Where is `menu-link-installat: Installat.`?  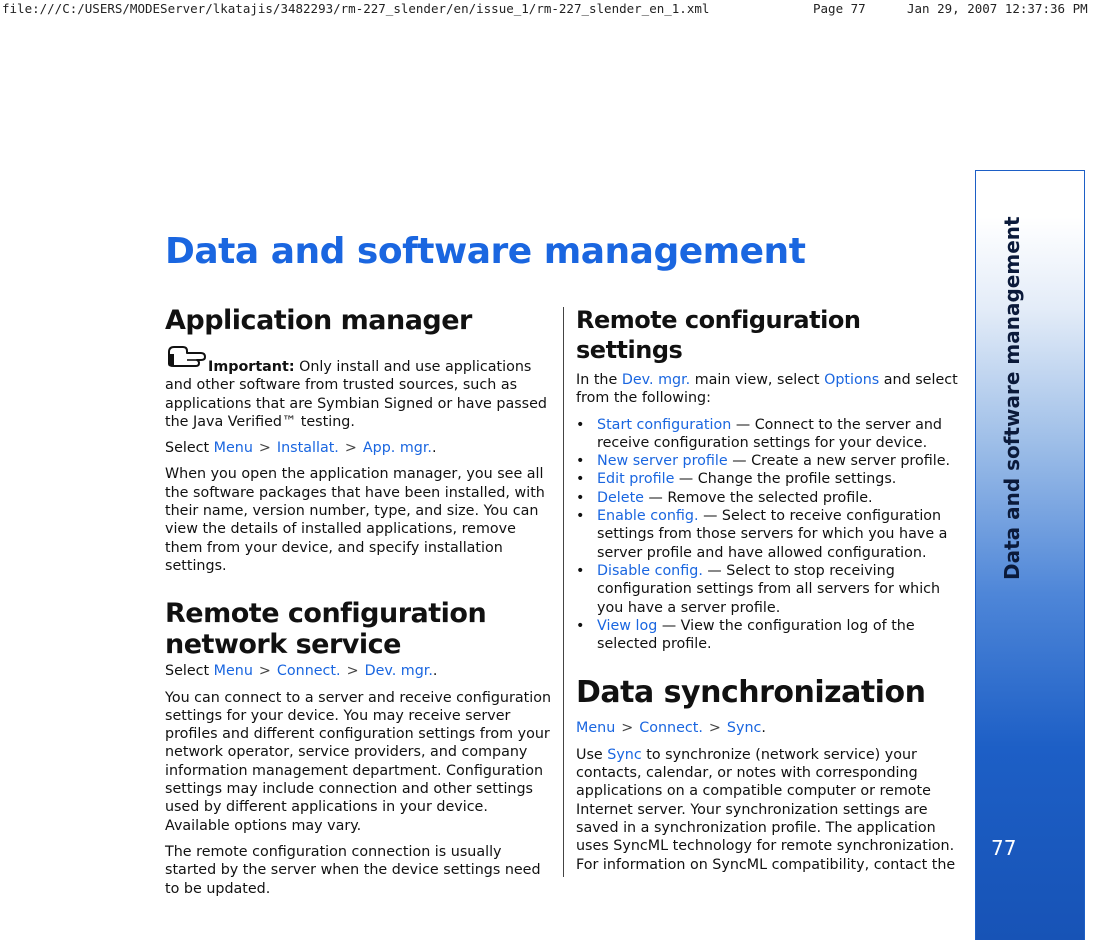 menu-link-installat: Installat. is located at coordinates (308, 448).